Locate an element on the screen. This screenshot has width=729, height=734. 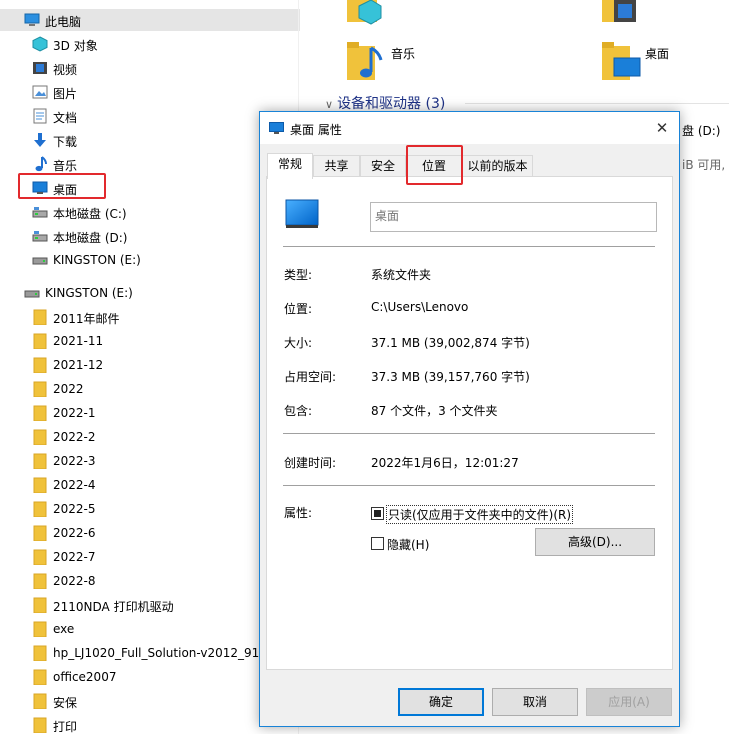
folder-item: 2021-12 is located at coordinates (150, 365).